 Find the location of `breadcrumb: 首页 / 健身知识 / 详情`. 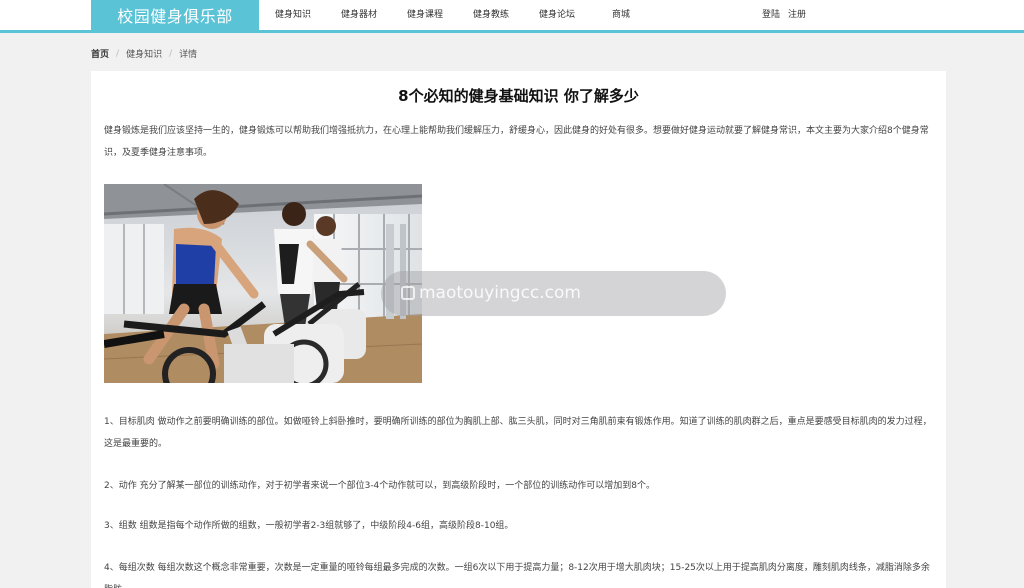

breadcrumb: 首页 / 健身知识 / 详情 is located at coordinates (144, 54).